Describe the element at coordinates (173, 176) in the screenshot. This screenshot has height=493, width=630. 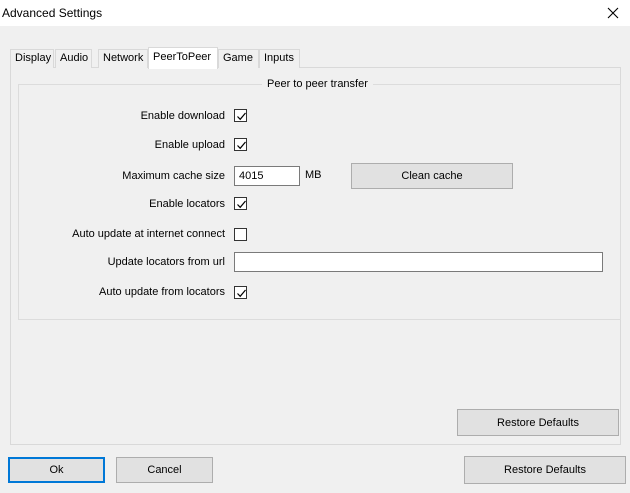
I see `max-cache-label: Maximum cache size` at that location.